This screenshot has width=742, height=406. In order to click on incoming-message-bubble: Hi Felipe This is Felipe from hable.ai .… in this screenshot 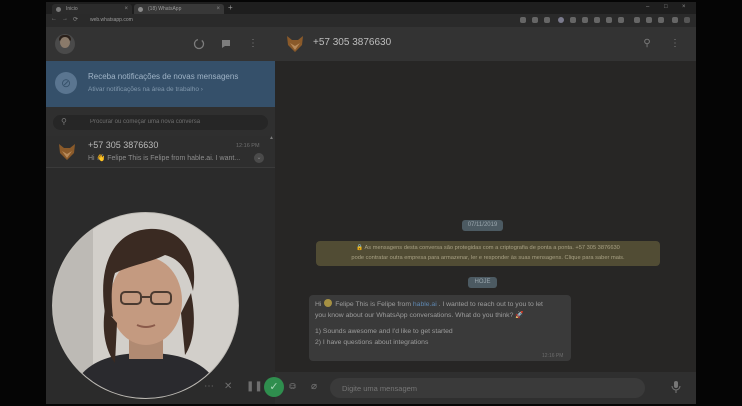, I will do `click(440, 328)`.